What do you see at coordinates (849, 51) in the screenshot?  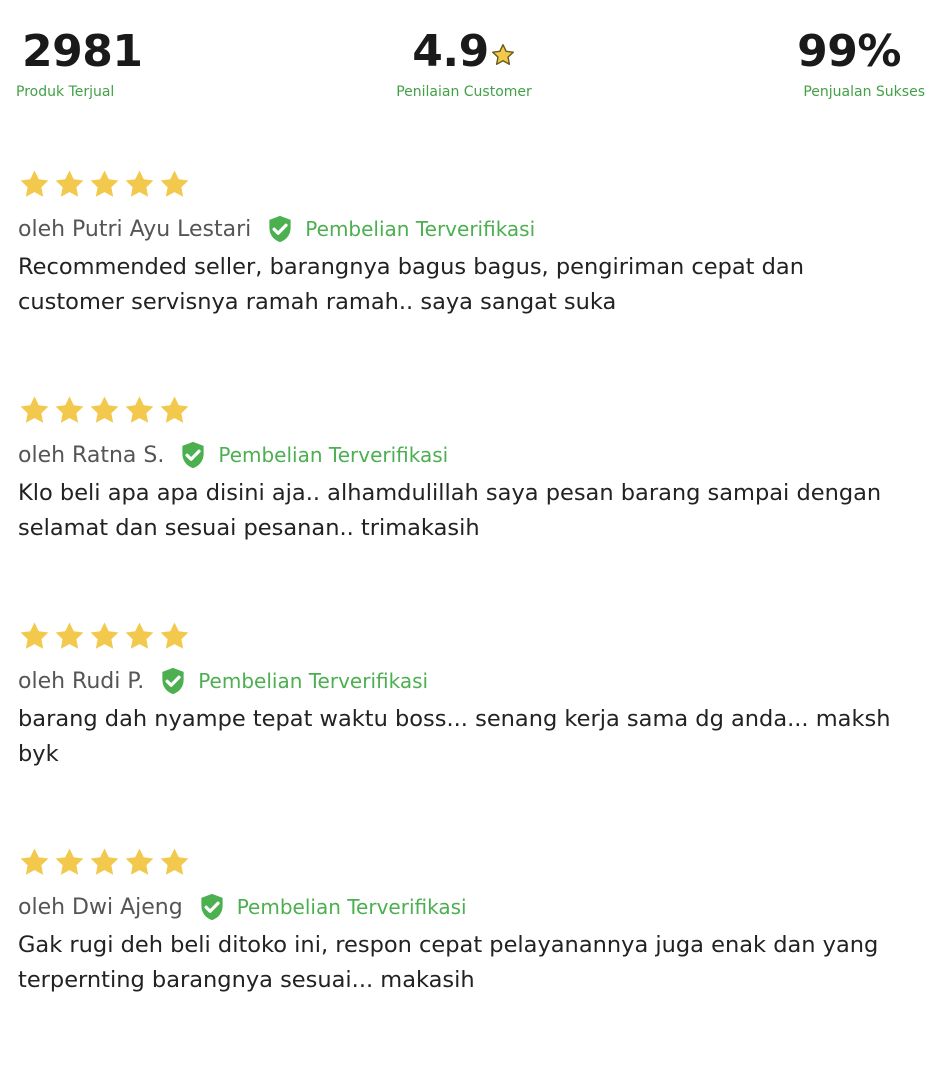 I see `stat-value: 99%` at bounding box center [849, 51].